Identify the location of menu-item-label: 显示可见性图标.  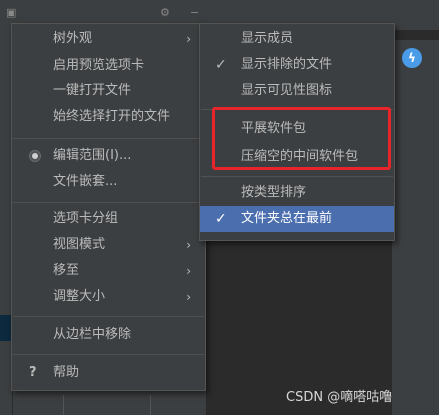
(287, 90).